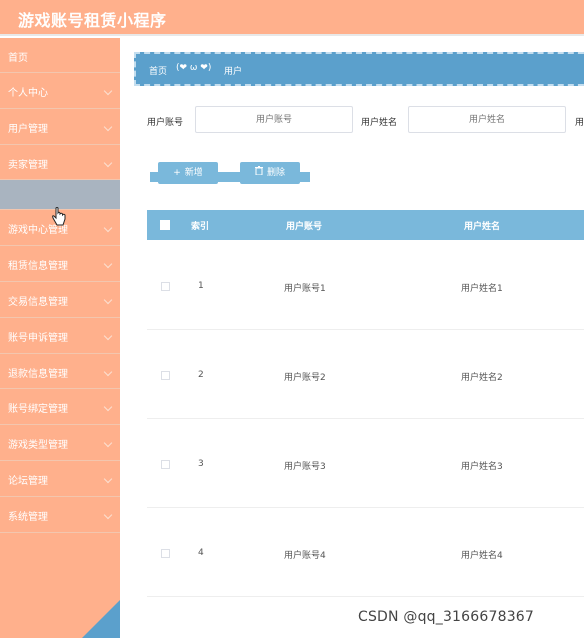 This screenshot has width=584, height=638. Describe the element at coordinates (38, 267) in the screenshot. I see `sidebar-item-label: 租赁信息管理` at that location.